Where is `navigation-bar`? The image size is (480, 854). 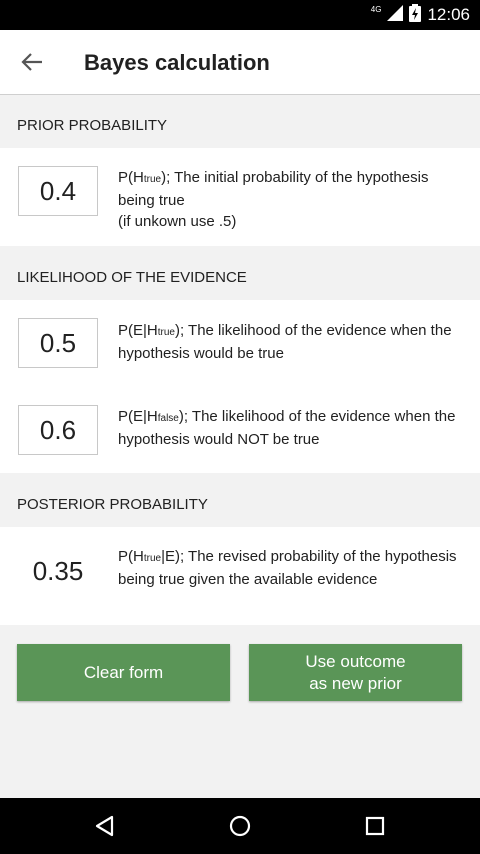 navigation-bar is located at coordinates (240, 826).